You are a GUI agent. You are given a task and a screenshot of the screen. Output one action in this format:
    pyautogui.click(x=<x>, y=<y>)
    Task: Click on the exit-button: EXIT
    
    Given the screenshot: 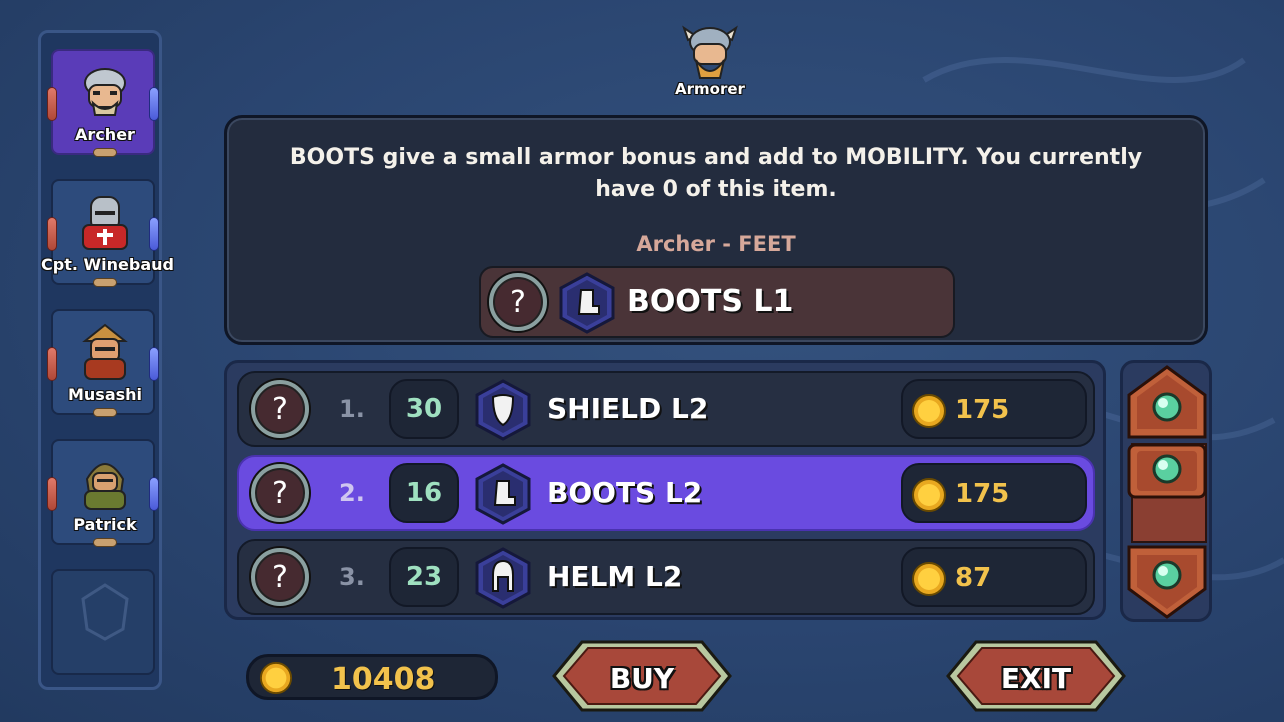 What is the action you would take?
    pyautogui.click(x=1036, y=676)
    